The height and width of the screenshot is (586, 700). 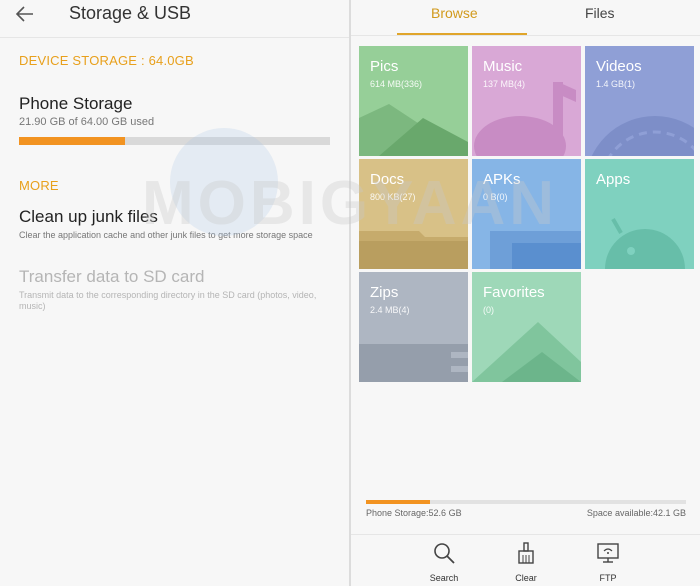 What do you see at coordinates (503, 66) in the screenshot?
I see `category-name: Music` at bounding box center [503, 66].